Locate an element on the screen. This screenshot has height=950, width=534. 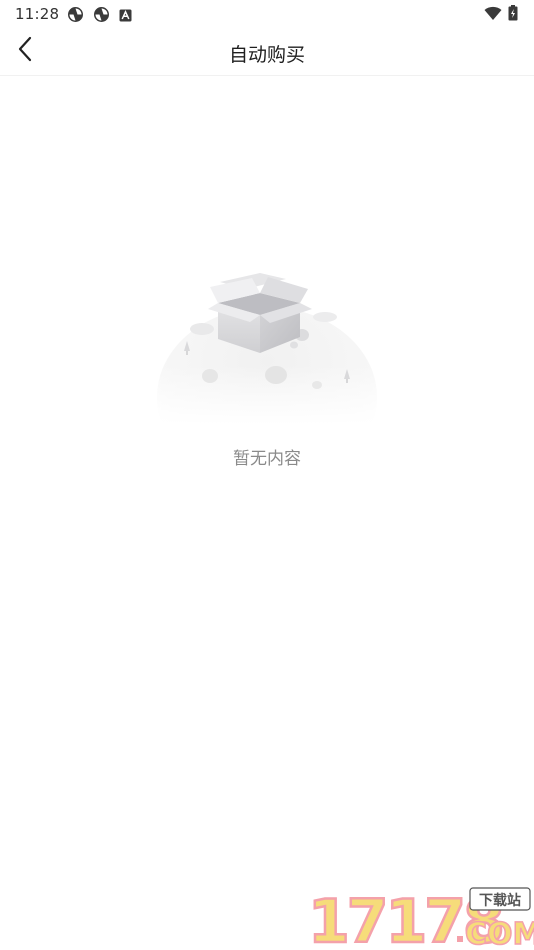
watermark-logo: 17178 下载站 COM is located at coordinates (420, 916).